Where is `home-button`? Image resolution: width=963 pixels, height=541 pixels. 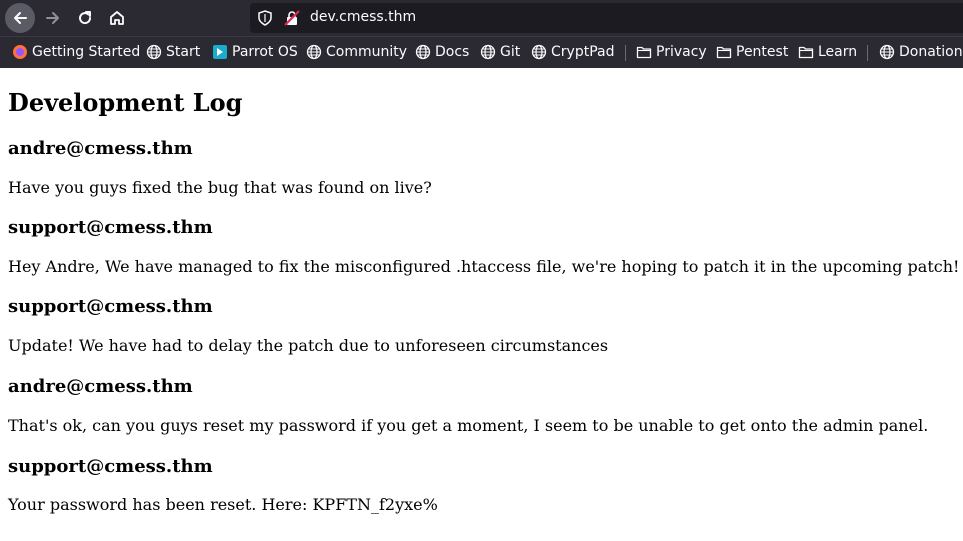
home-button is located at coordinates (117, 18).